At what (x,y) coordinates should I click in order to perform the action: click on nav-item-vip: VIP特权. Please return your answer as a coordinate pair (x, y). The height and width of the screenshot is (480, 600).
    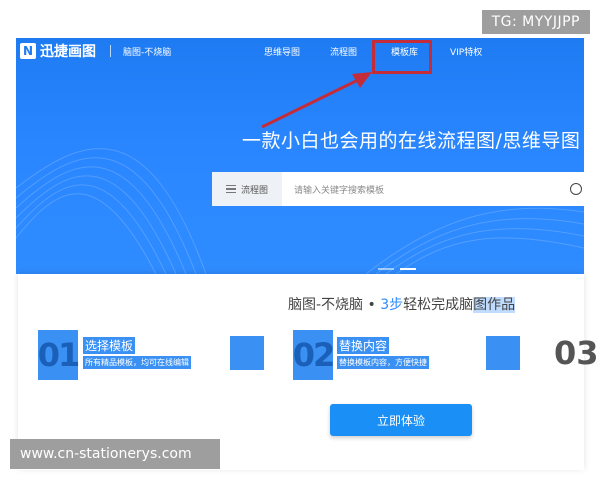
    Looking at the image, I should click on (466, 51).